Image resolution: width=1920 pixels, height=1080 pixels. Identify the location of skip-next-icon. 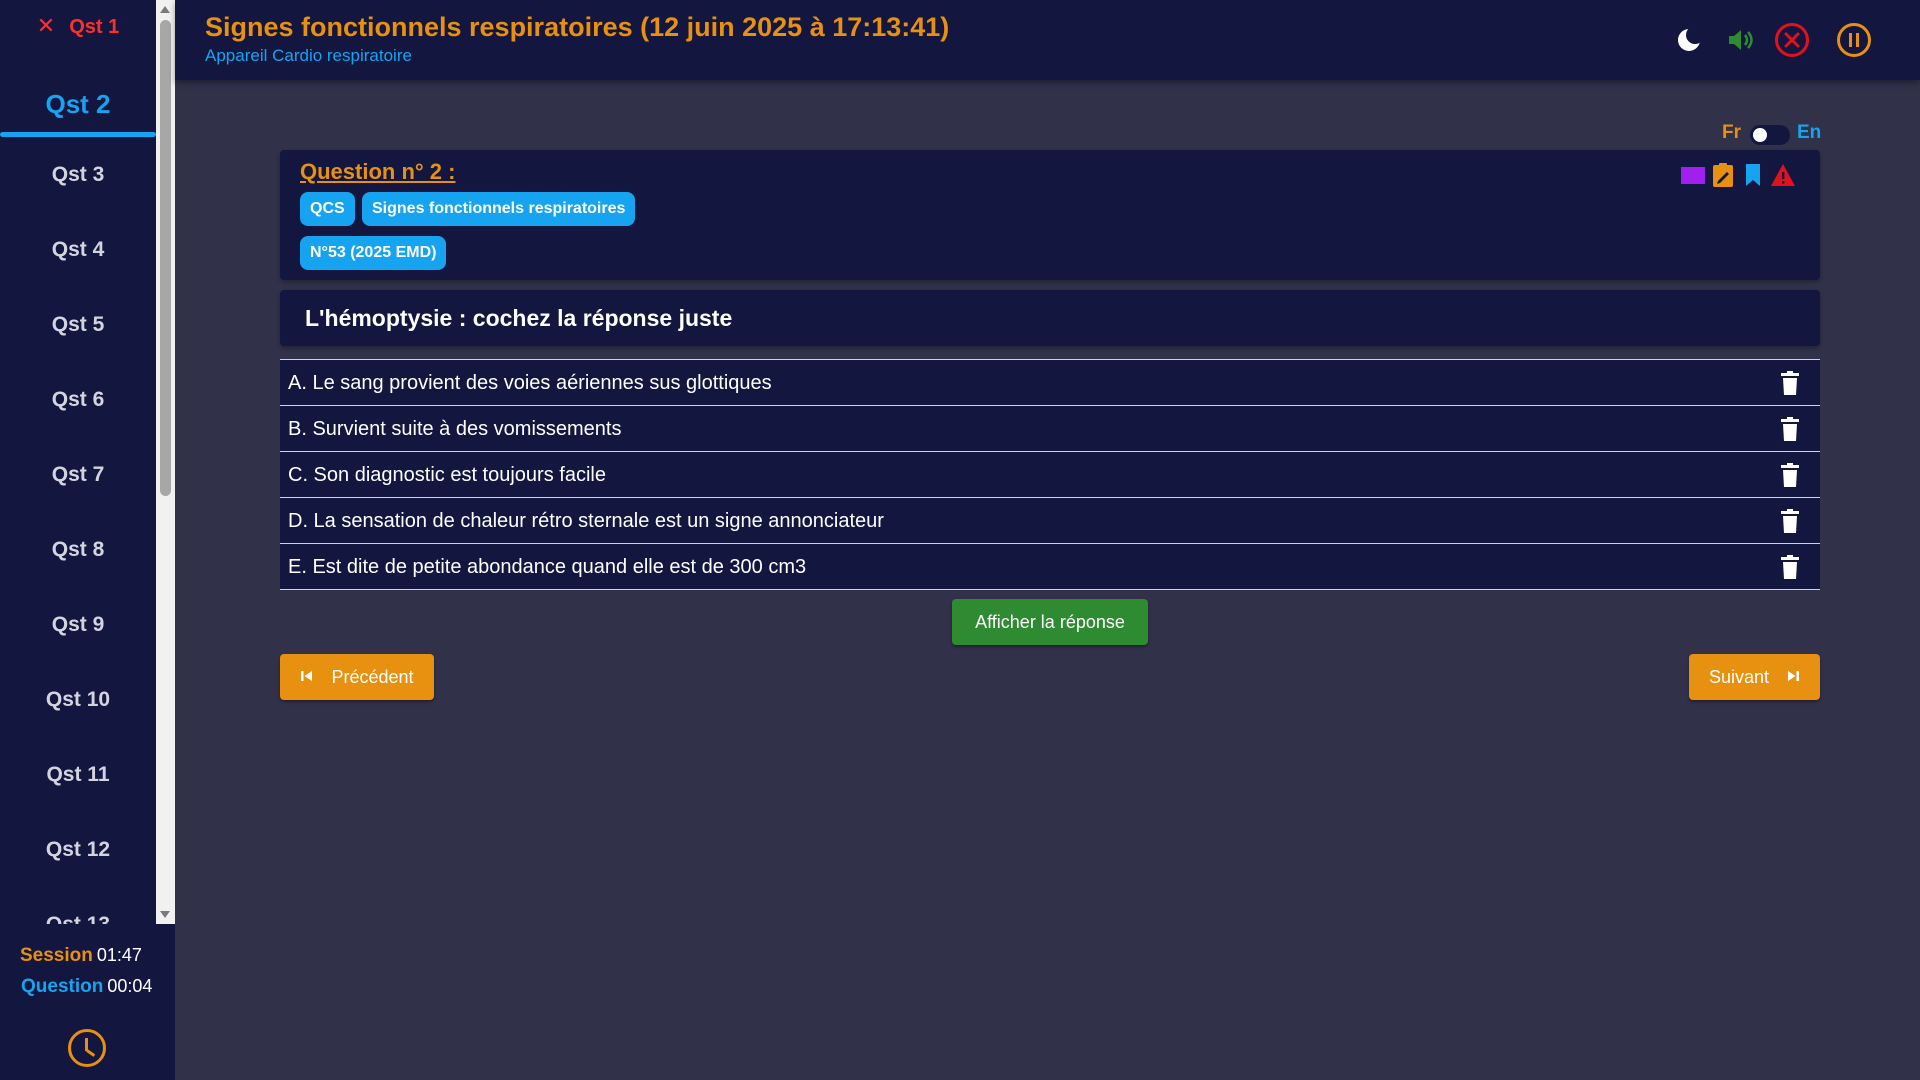
(1794, 676).